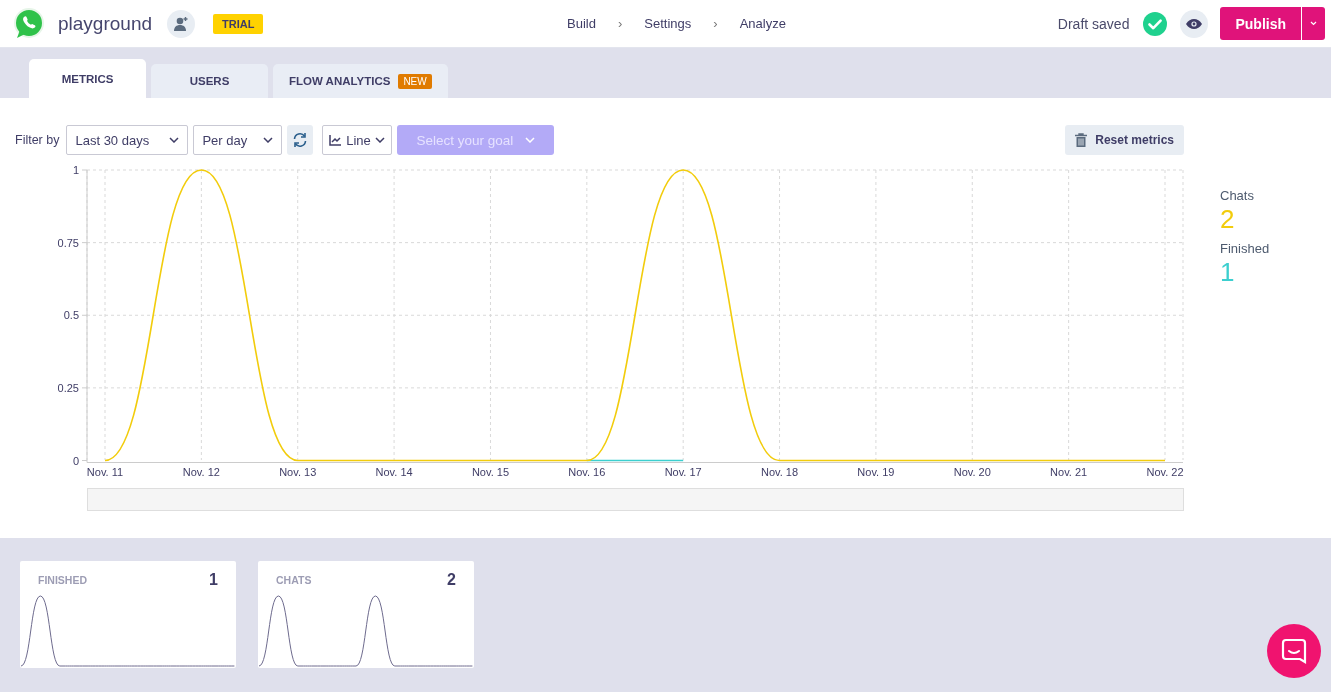 The height and width of the screenshot is (692, 1331). What do you see at coordinates (415, 81) in the screenshot?
I see `new-badge: NEW` at bounding box center [415, 81].